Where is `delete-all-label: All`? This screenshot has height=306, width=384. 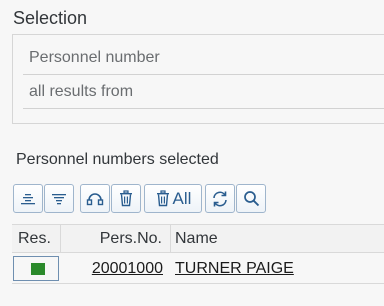 delete-all-label: All is located at coordinates (182, 198).